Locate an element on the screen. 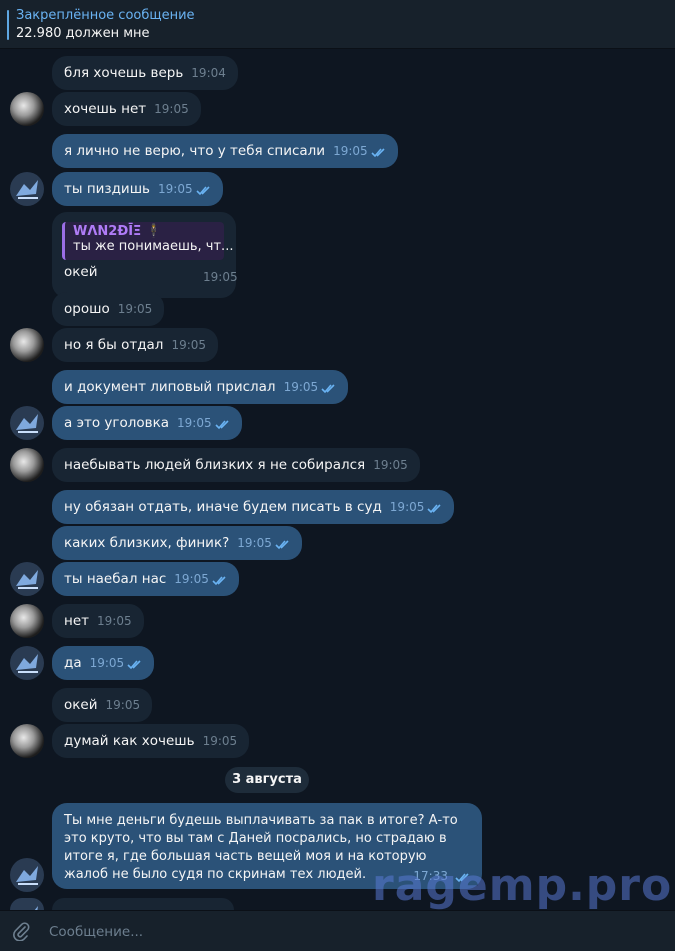 The height and width of the screenshot is (951, 675). message-text: но я бы отдал is located at coordinates (114, 345).